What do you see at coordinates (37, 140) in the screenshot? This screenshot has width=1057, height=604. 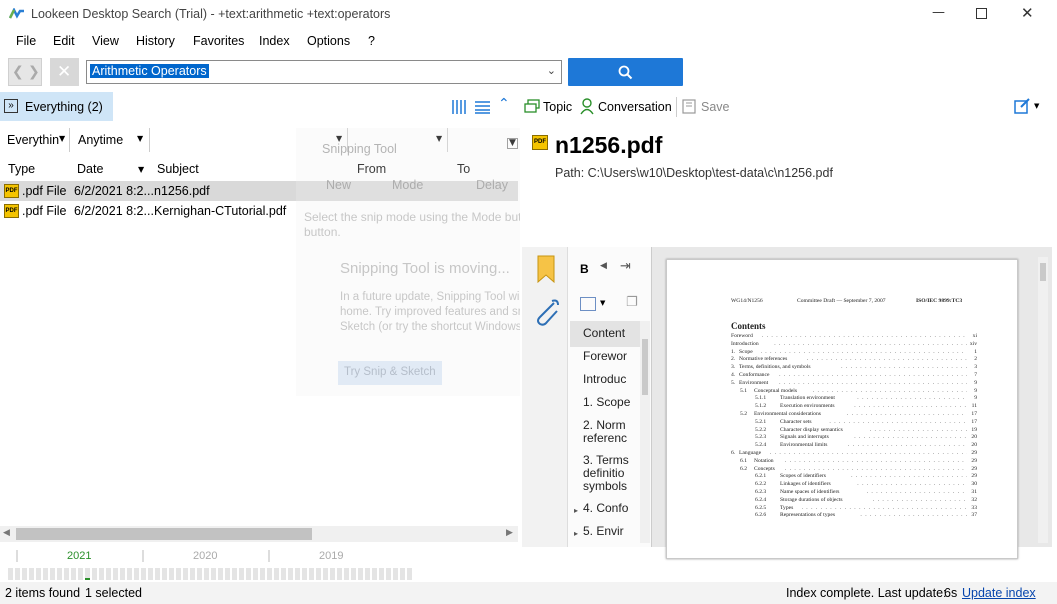 I see `type-filter-dropdown: Everythin ▼` at bounding box center [37, 140].